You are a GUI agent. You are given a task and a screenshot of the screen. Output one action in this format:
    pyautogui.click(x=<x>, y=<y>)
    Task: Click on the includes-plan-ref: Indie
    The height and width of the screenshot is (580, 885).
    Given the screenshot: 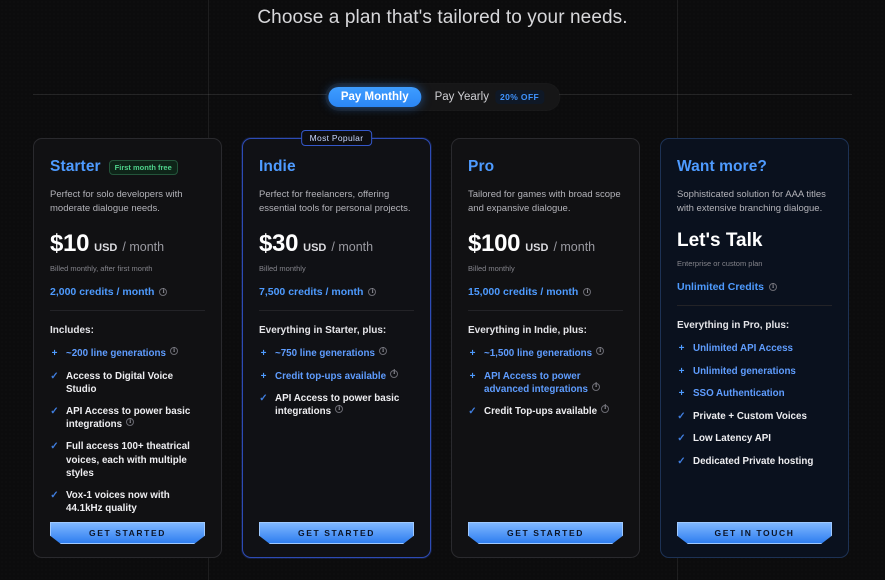 What is the action you would take?
    pyautogui.click(x=546, y=330)
    